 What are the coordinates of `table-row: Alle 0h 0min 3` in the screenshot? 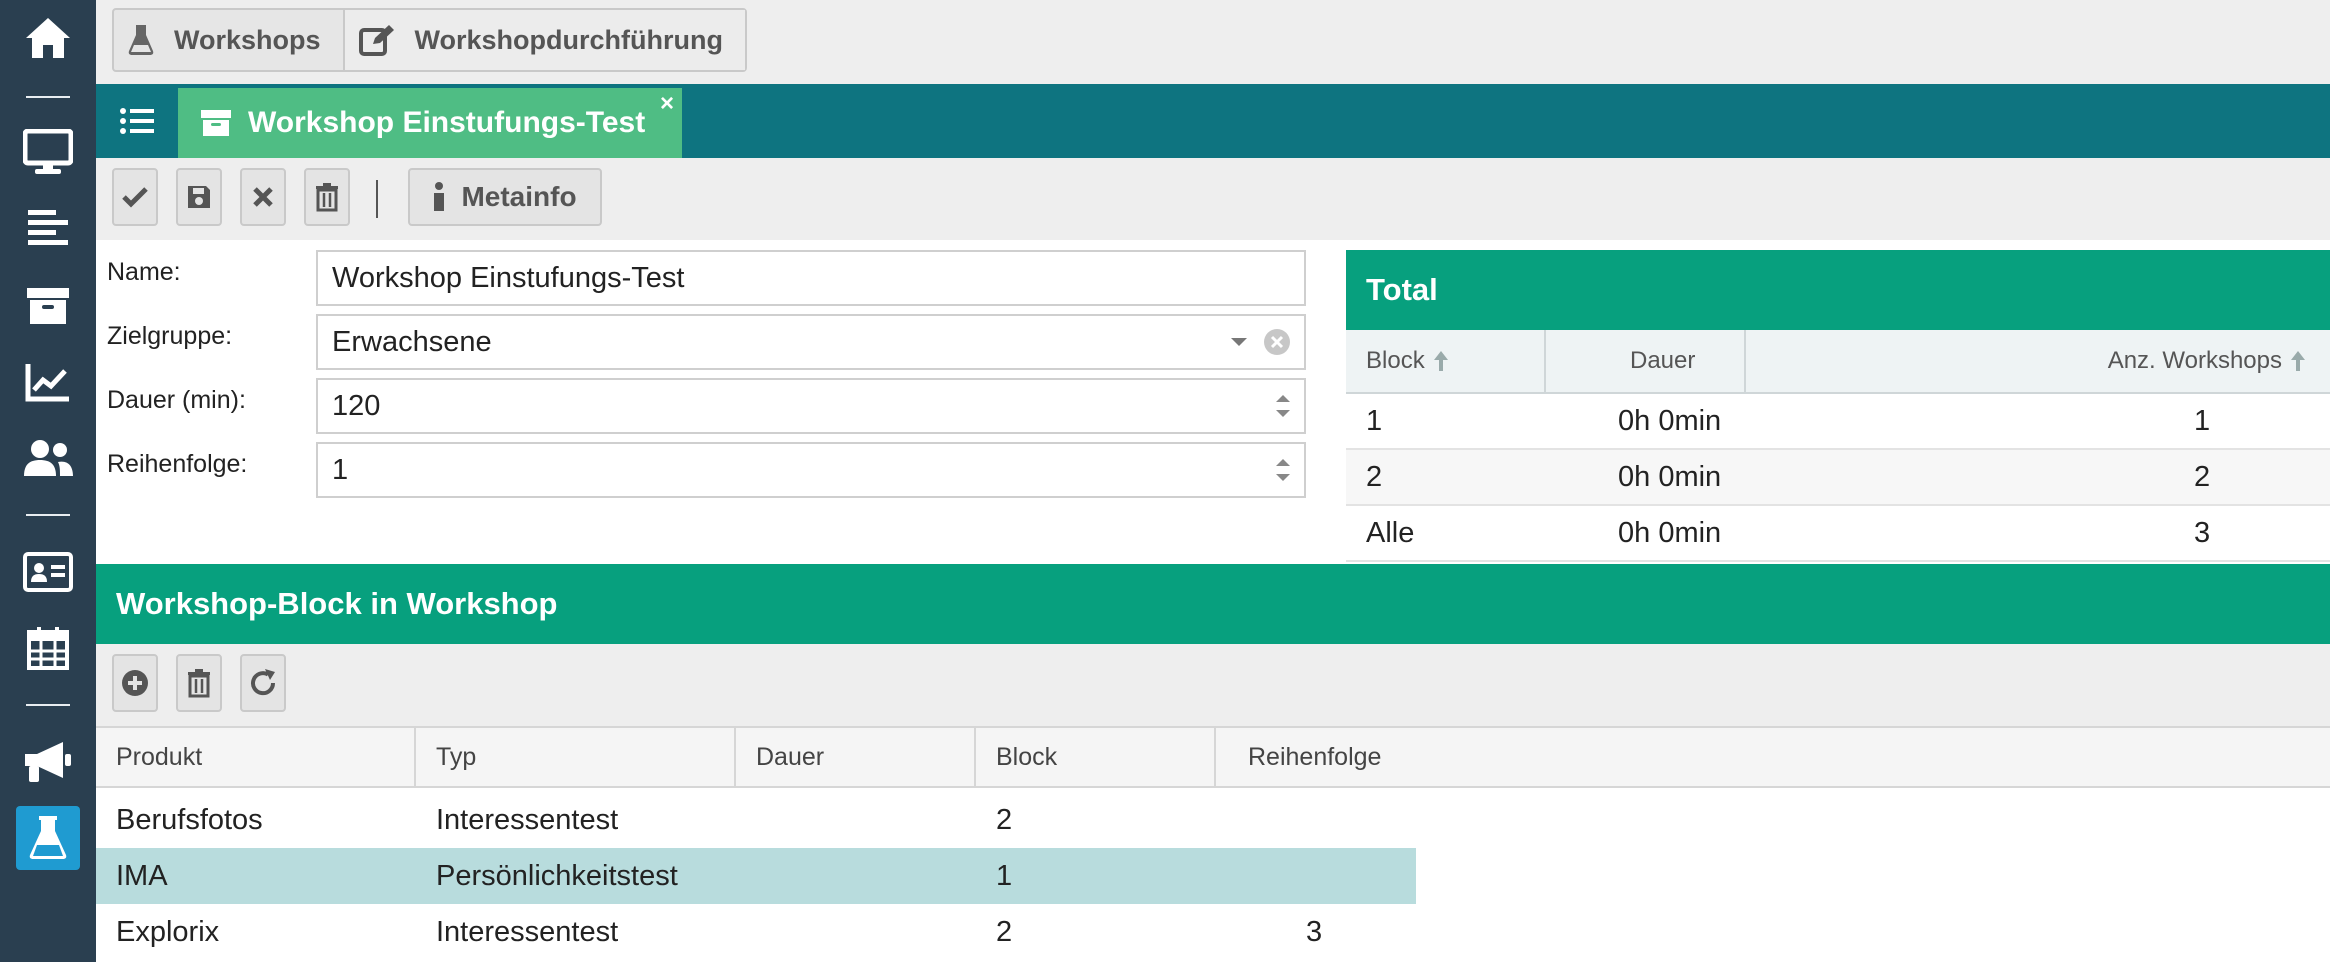 It's located at (1838, 534).